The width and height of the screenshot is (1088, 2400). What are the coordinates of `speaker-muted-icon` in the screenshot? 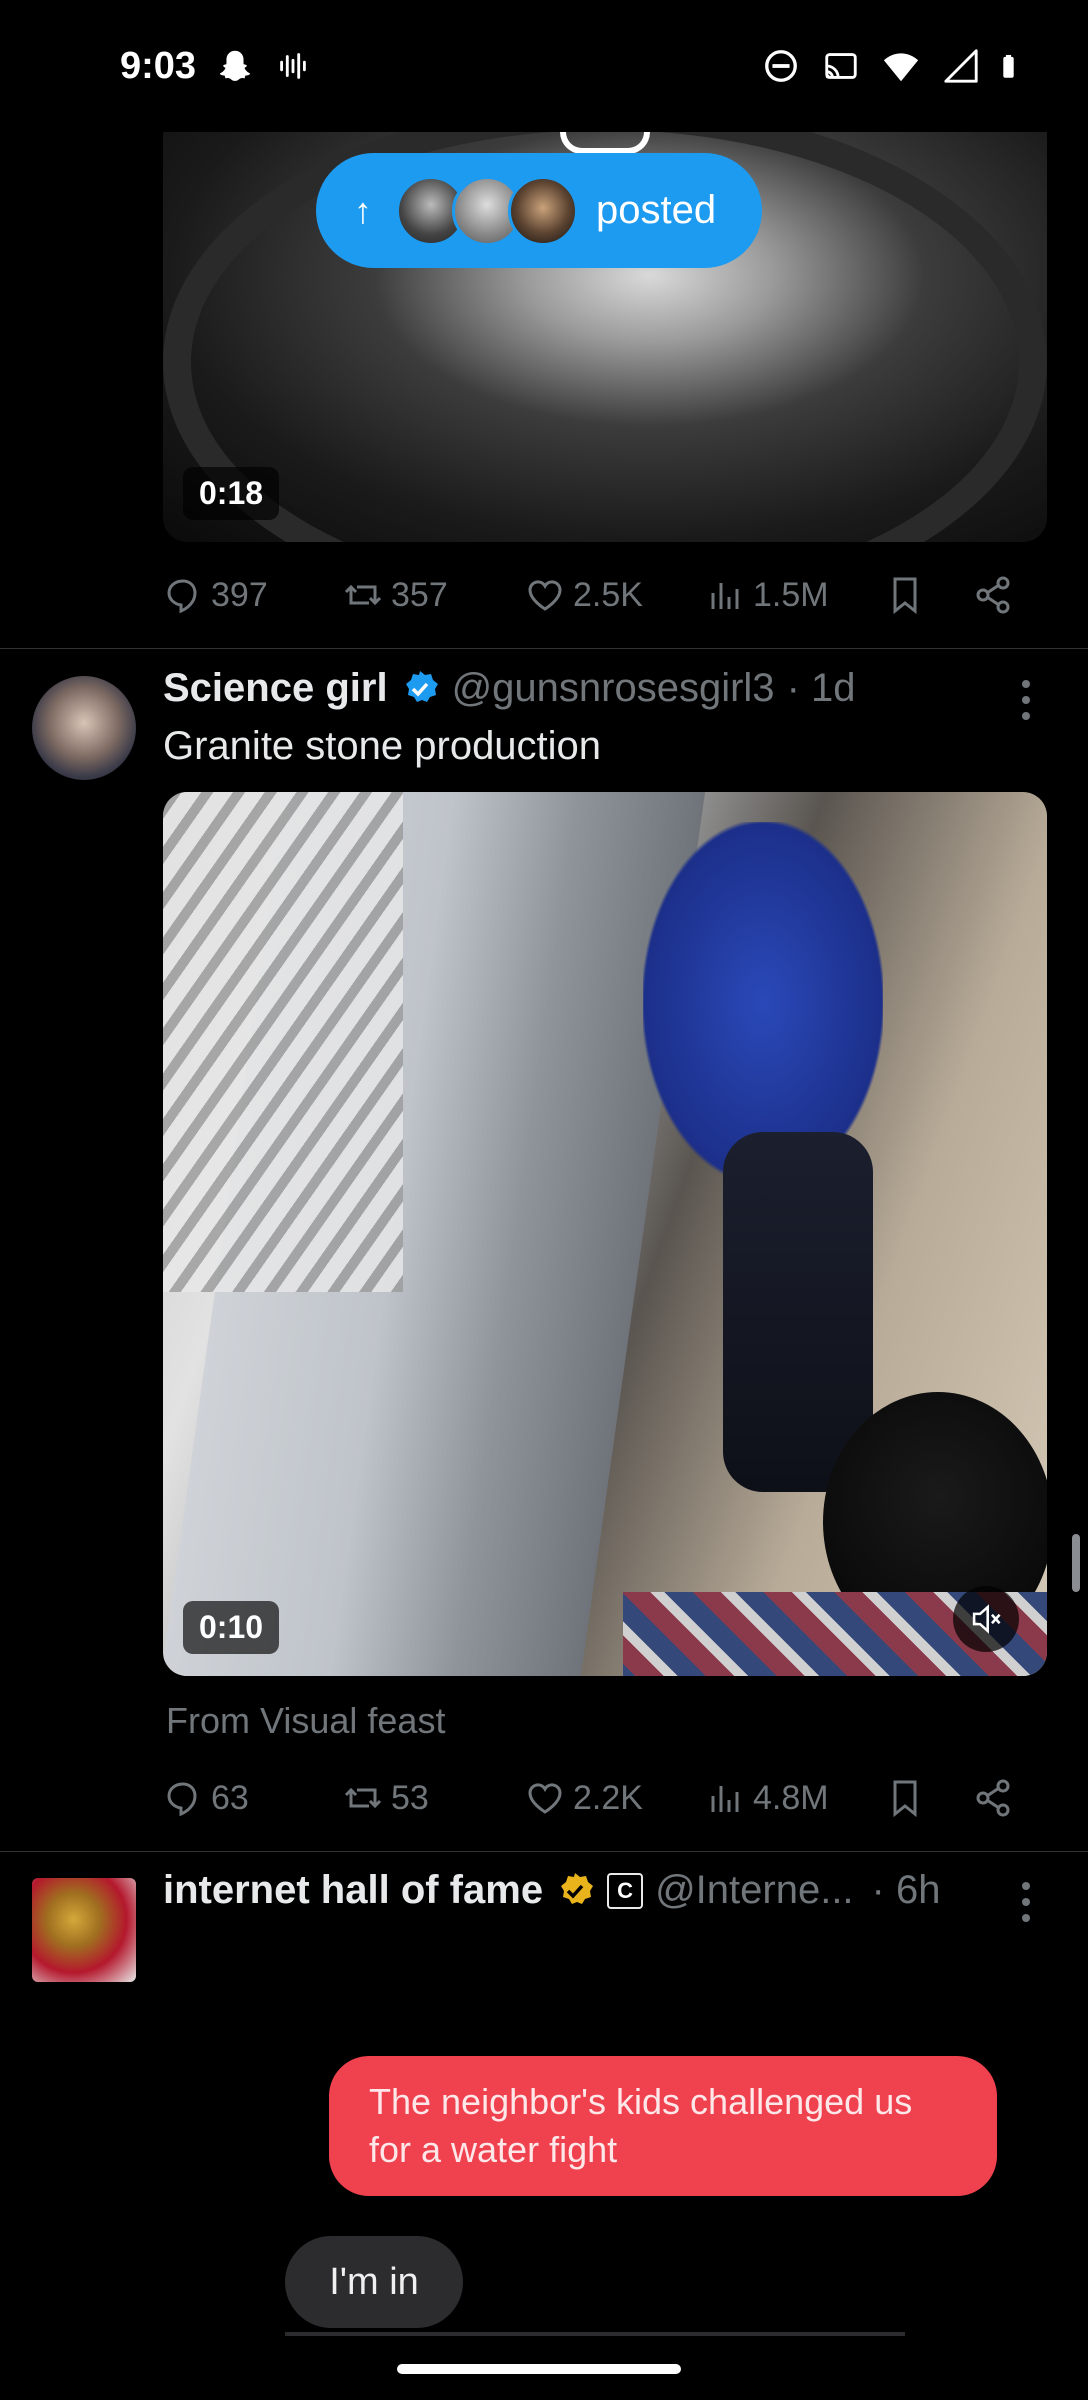 It's located at (986, 1619).